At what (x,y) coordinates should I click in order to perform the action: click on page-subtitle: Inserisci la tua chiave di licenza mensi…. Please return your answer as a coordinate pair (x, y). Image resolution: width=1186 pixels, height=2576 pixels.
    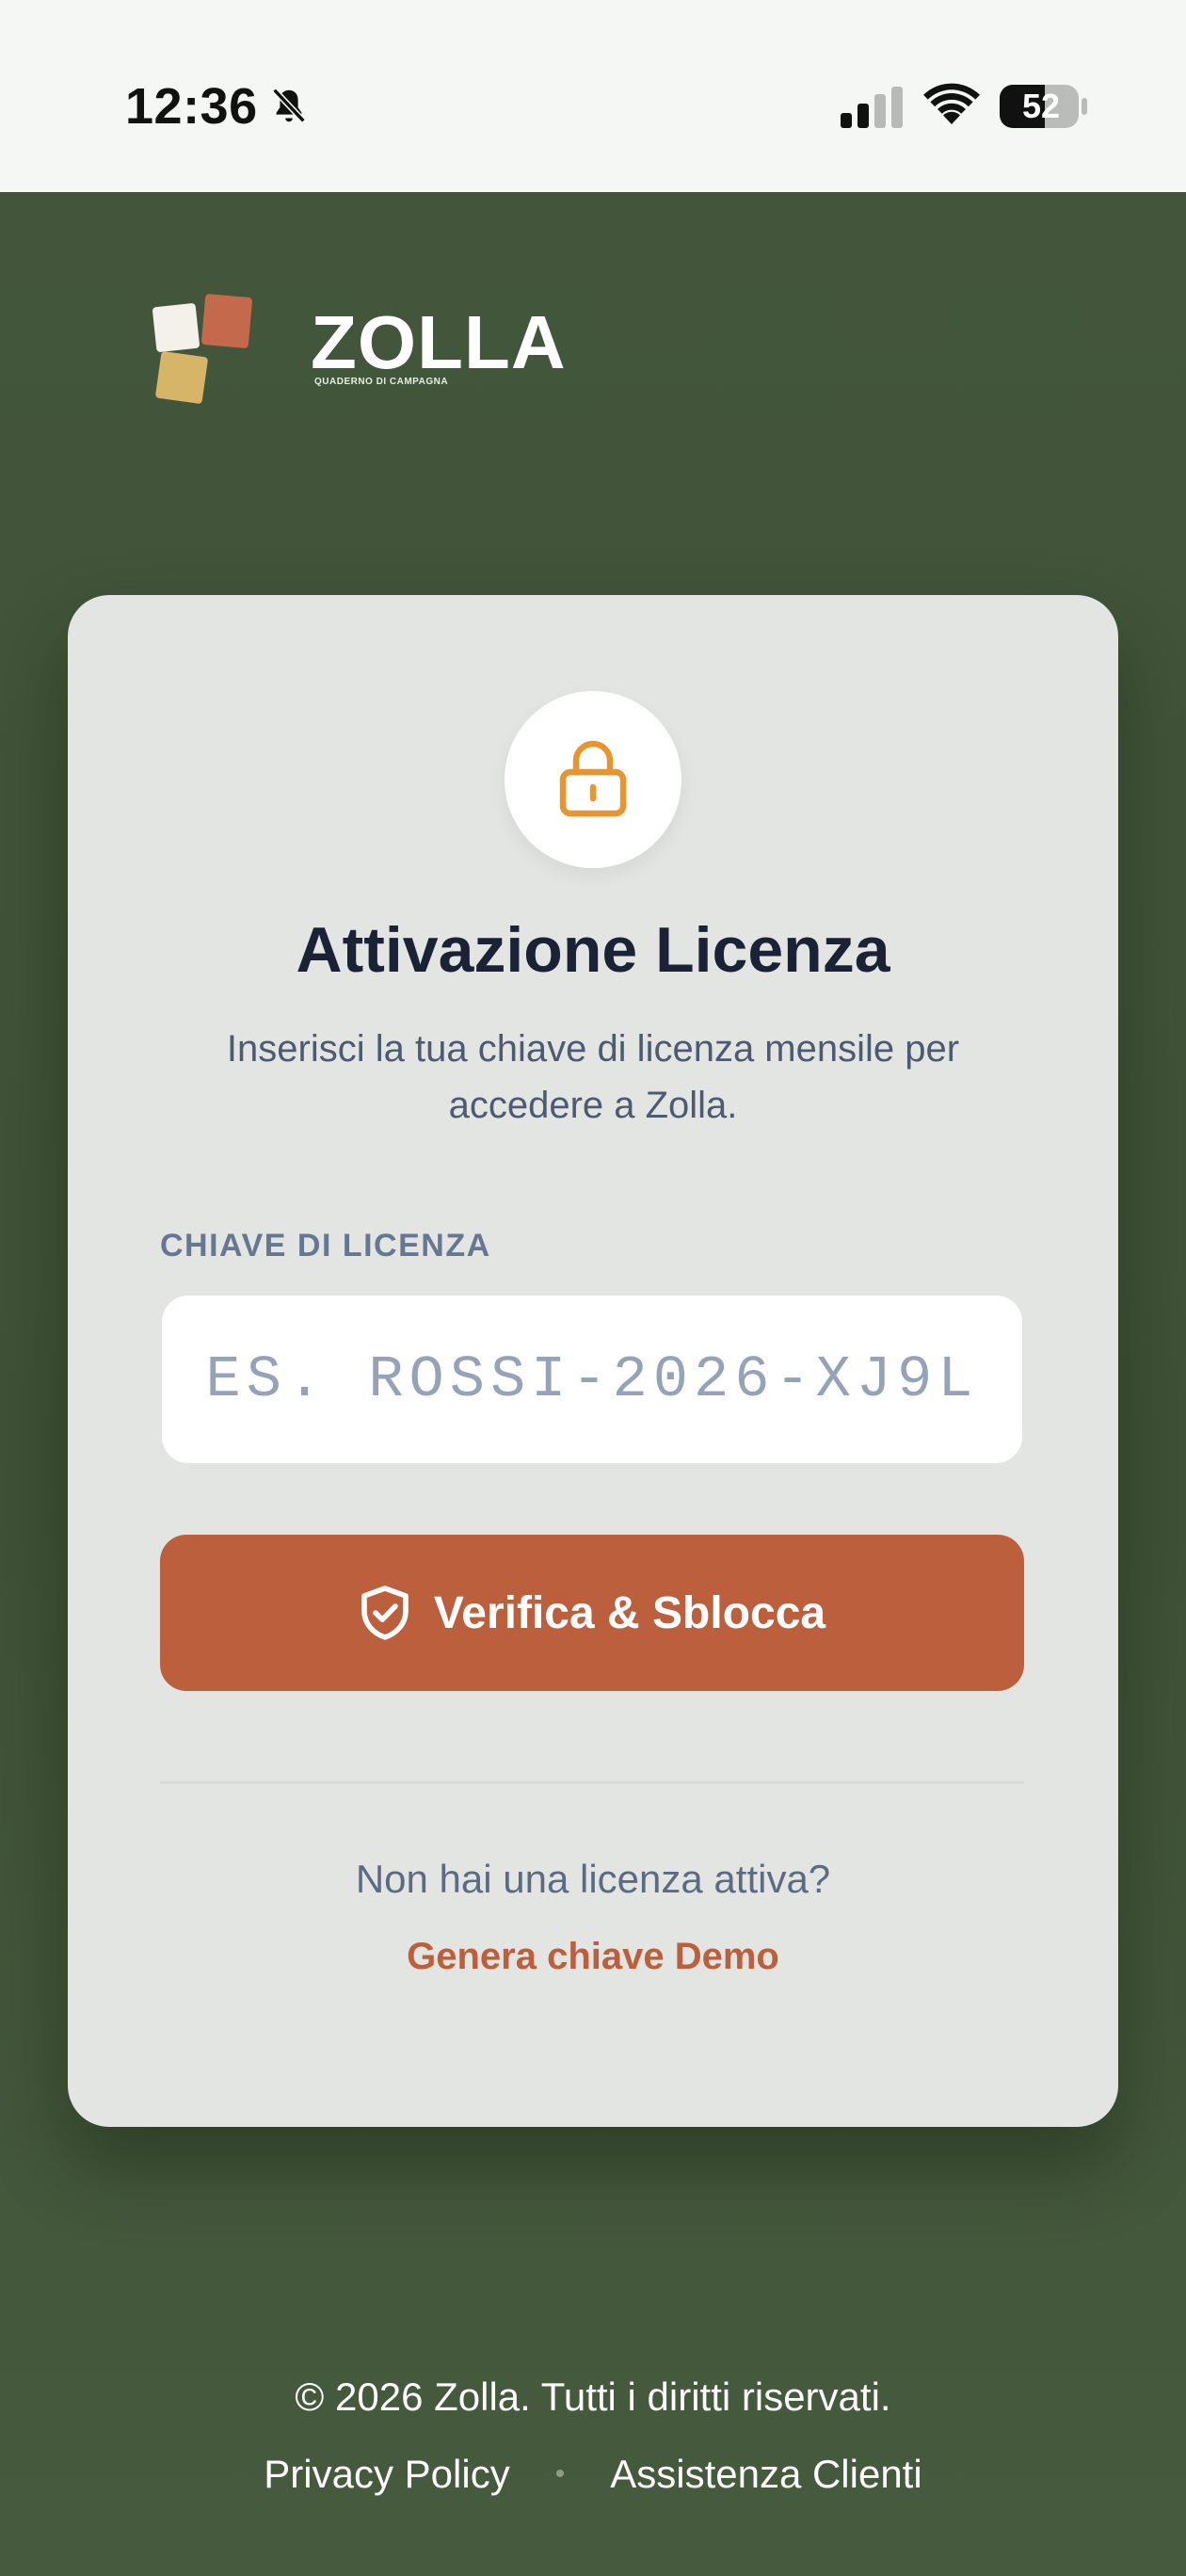
    Looking at the image, I should click on (593, 1077).